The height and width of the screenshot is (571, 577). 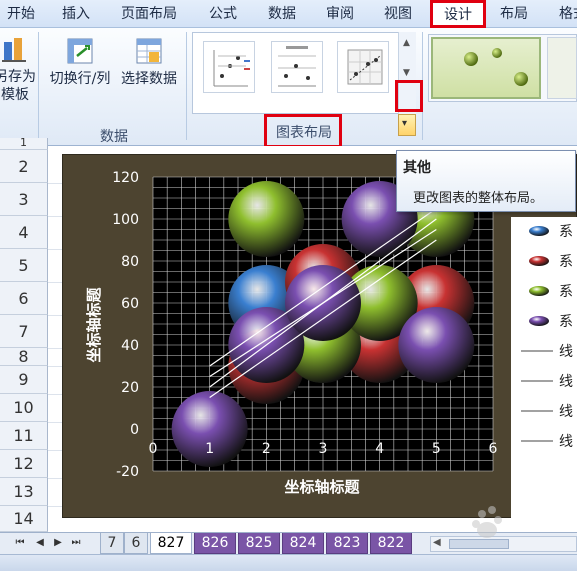 What do you see at coordinates (24, 492) in the screenshot?
I see `row-header-13: 13` at bounding box center [24, 492].